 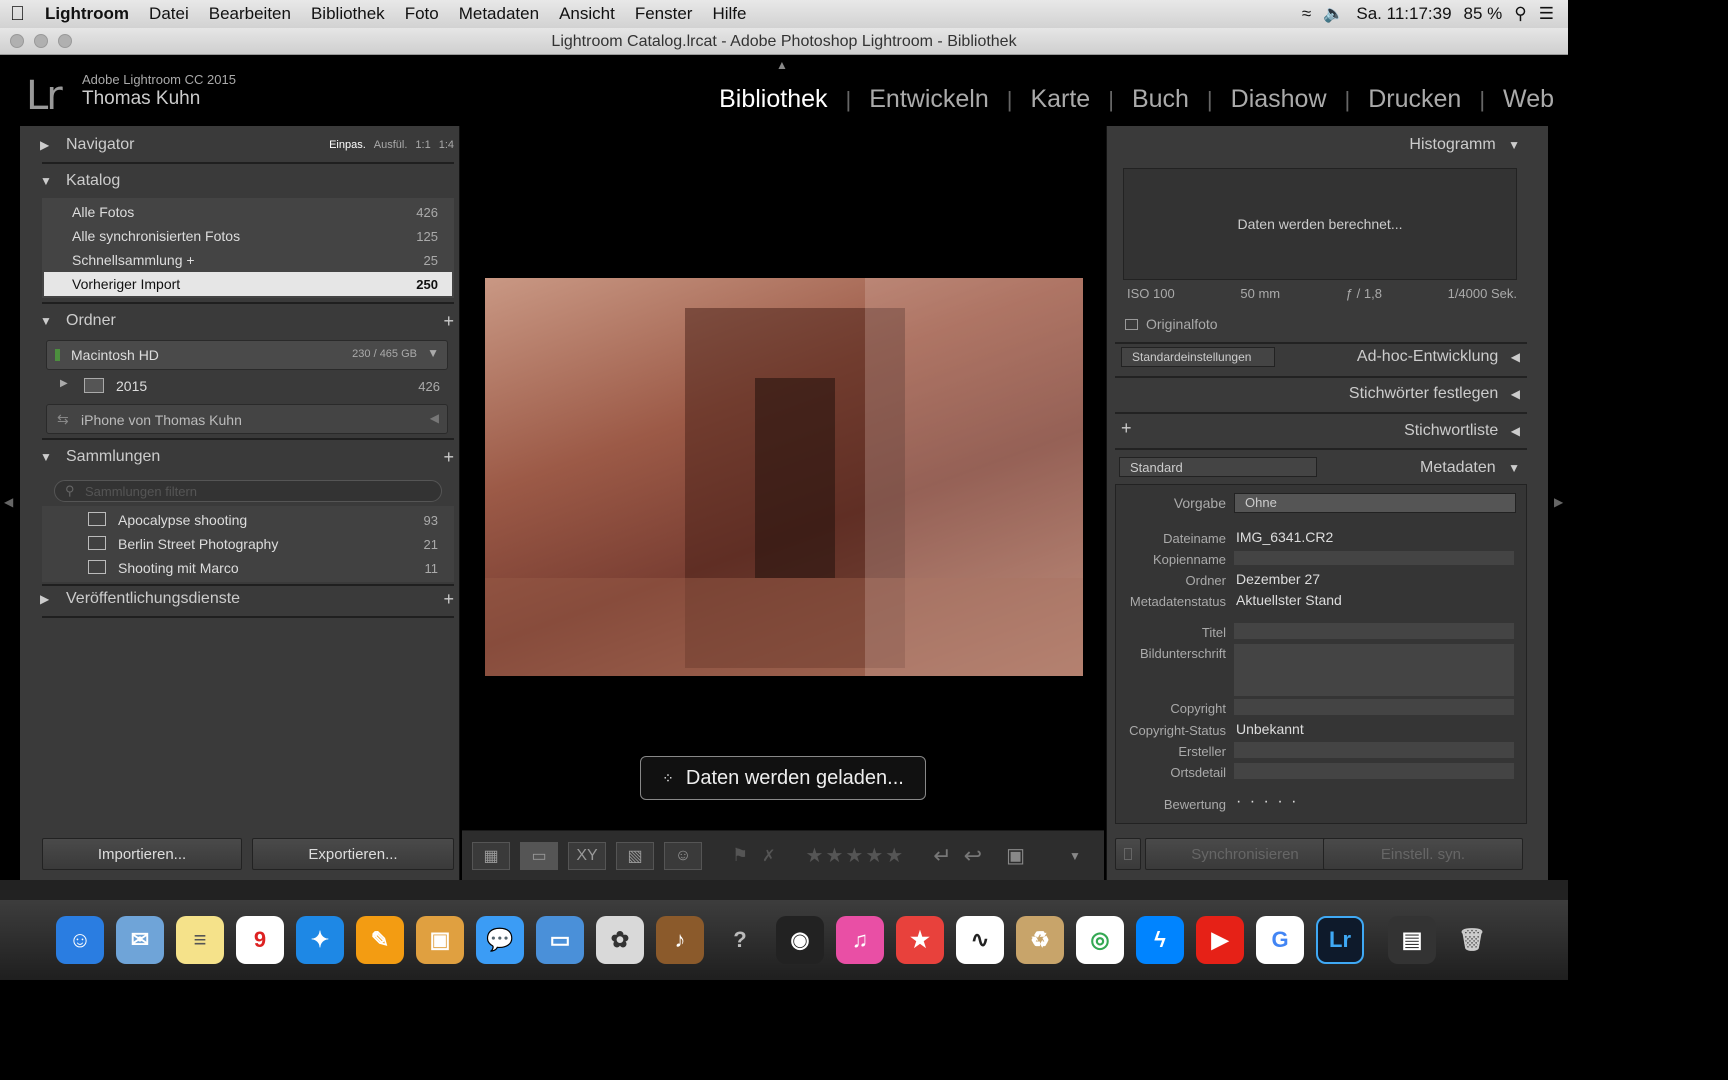 I want to click on device-menu-icon: ◀, so click(x=434, y=418).